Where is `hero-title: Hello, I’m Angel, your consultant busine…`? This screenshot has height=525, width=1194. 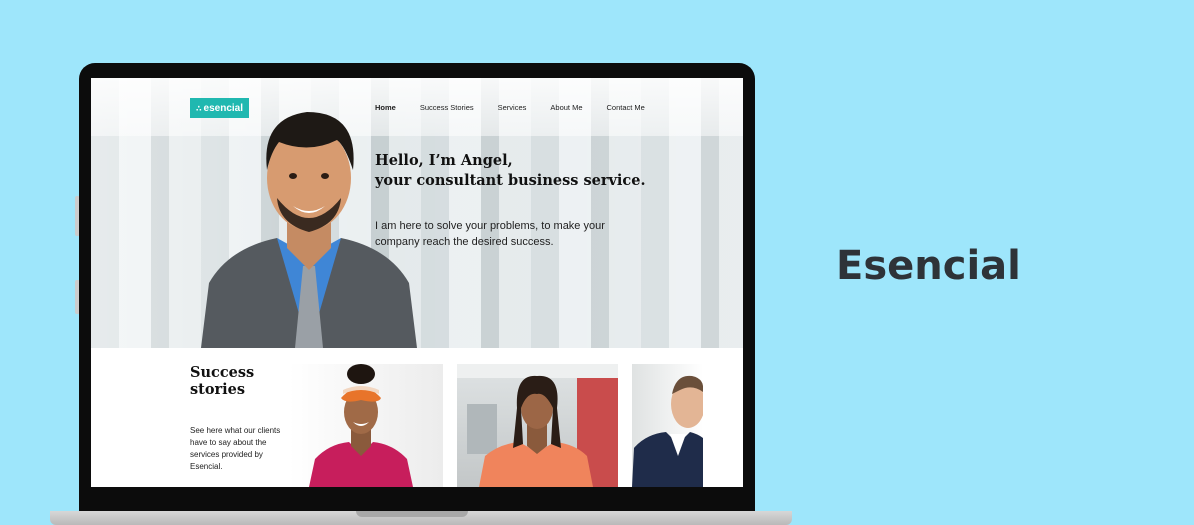
hero-title: Hello, I’m Angel, your consultant busine… is located at coordinates (525, 171).